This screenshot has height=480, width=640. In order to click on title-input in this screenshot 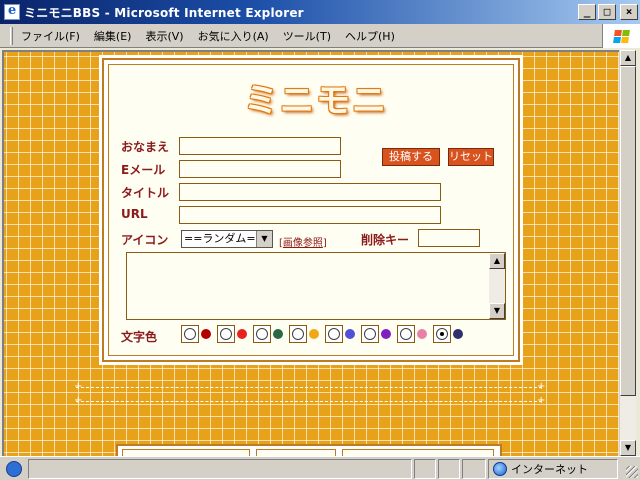, I will do `click(310, 192)`.